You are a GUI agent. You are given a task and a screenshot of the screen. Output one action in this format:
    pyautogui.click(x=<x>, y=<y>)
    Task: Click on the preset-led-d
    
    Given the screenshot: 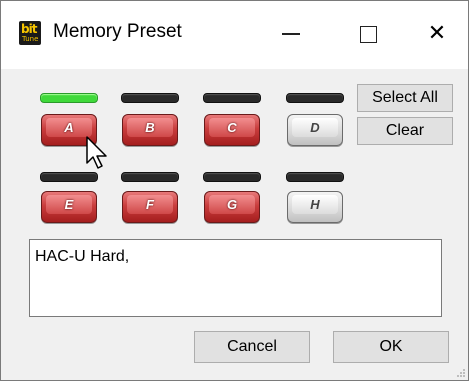 What is the action you would take?
    pyautogui.click(x=315, y=98)
    